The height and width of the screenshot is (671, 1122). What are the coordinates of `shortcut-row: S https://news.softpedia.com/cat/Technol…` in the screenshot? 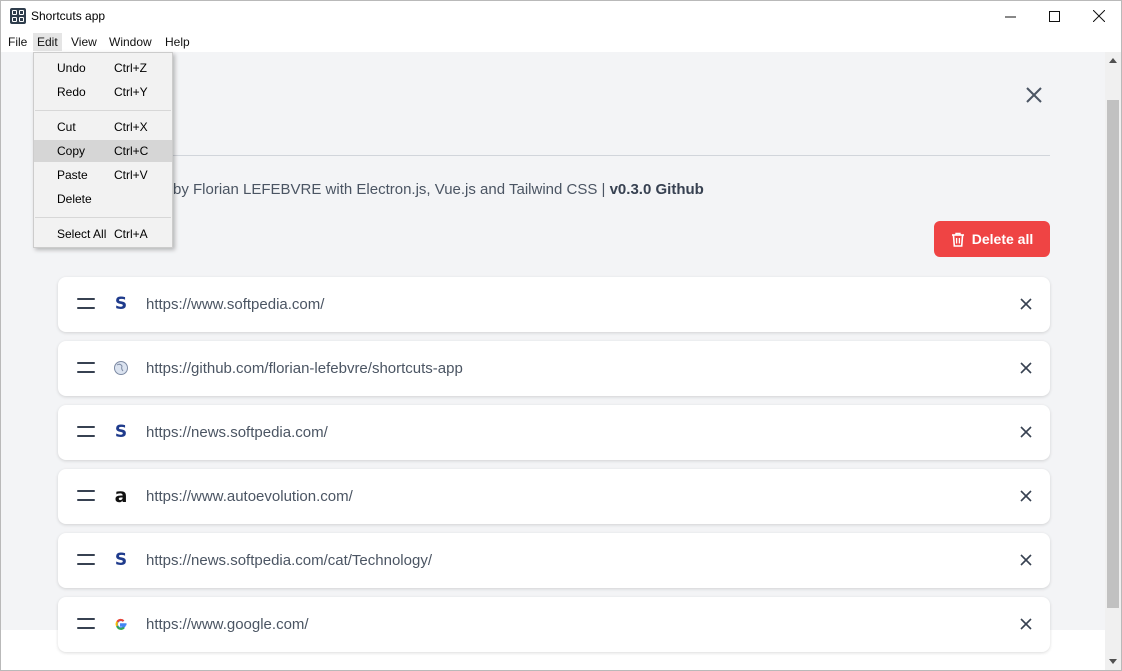 It's located at (554, 560).